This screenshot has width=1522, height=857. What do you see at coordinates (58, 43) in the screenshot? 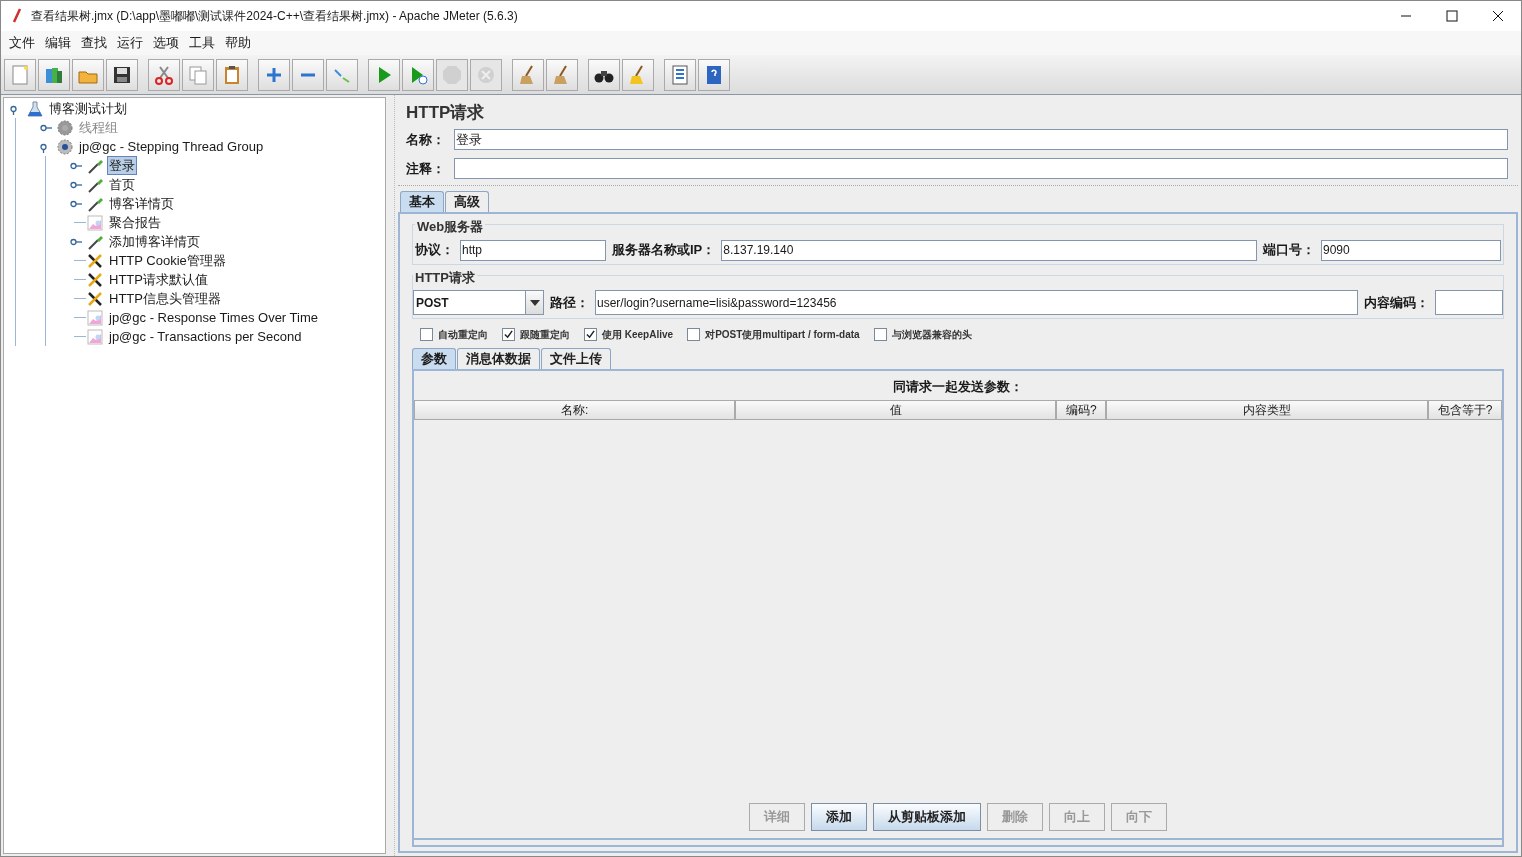
I see `menu-item: 编辑` at bounding box center [58, 43].